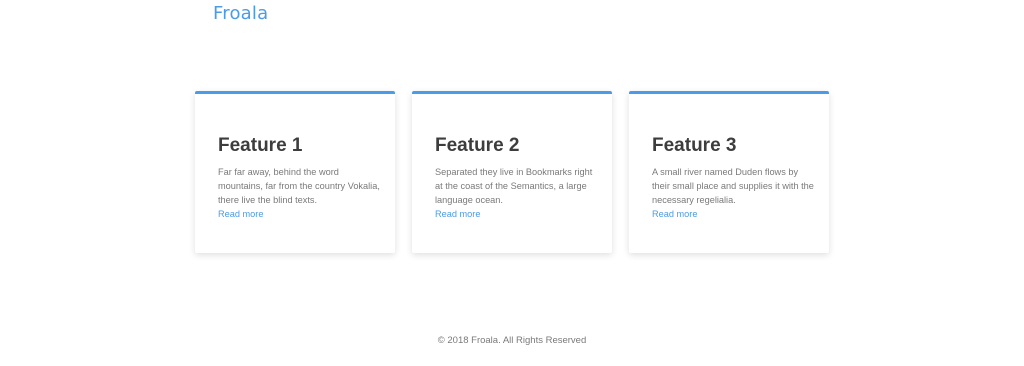 The image size is (1024, 366). What do you see at coordinates (512, 15) in the screenshot?
I see `navbar: Froala` at bounding box center [512, 15].